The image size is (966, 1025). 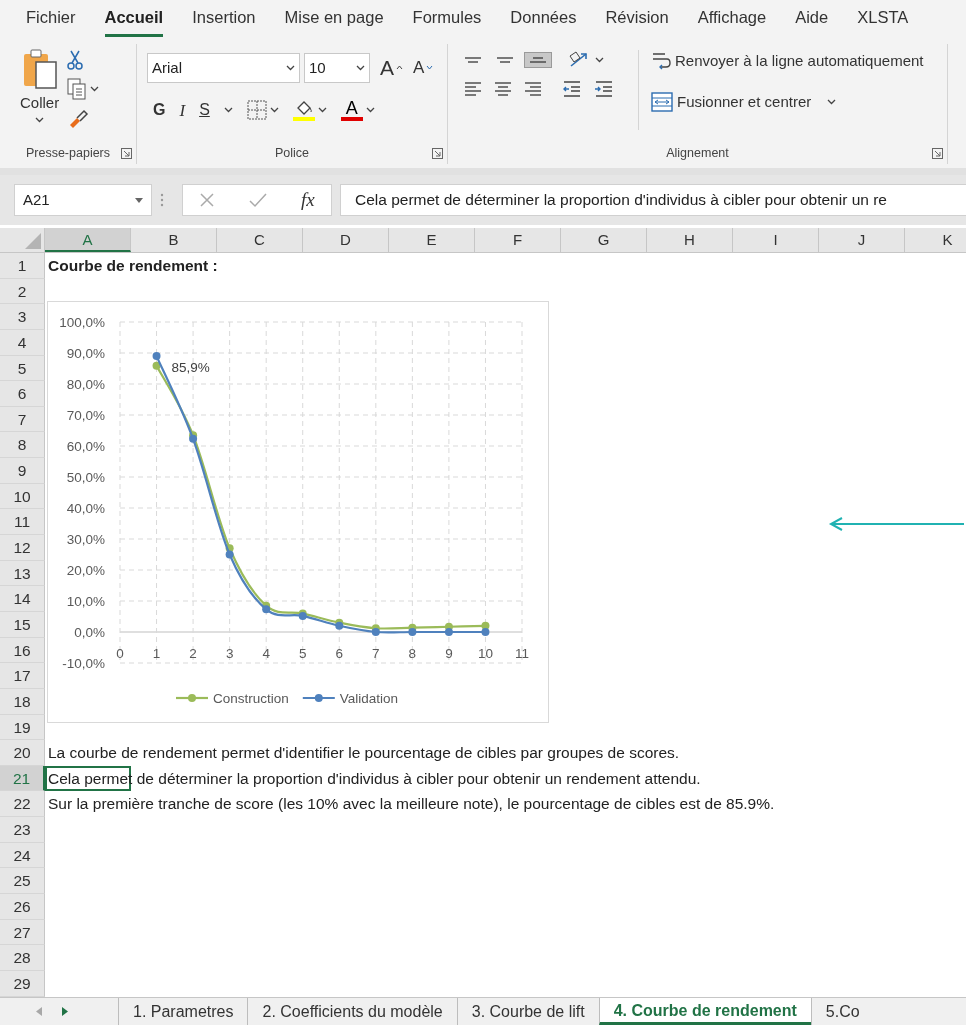 What do you see at coordinates (262, 110) in the screenshot?
I see `borders-button` at bounding box center [262, 110].